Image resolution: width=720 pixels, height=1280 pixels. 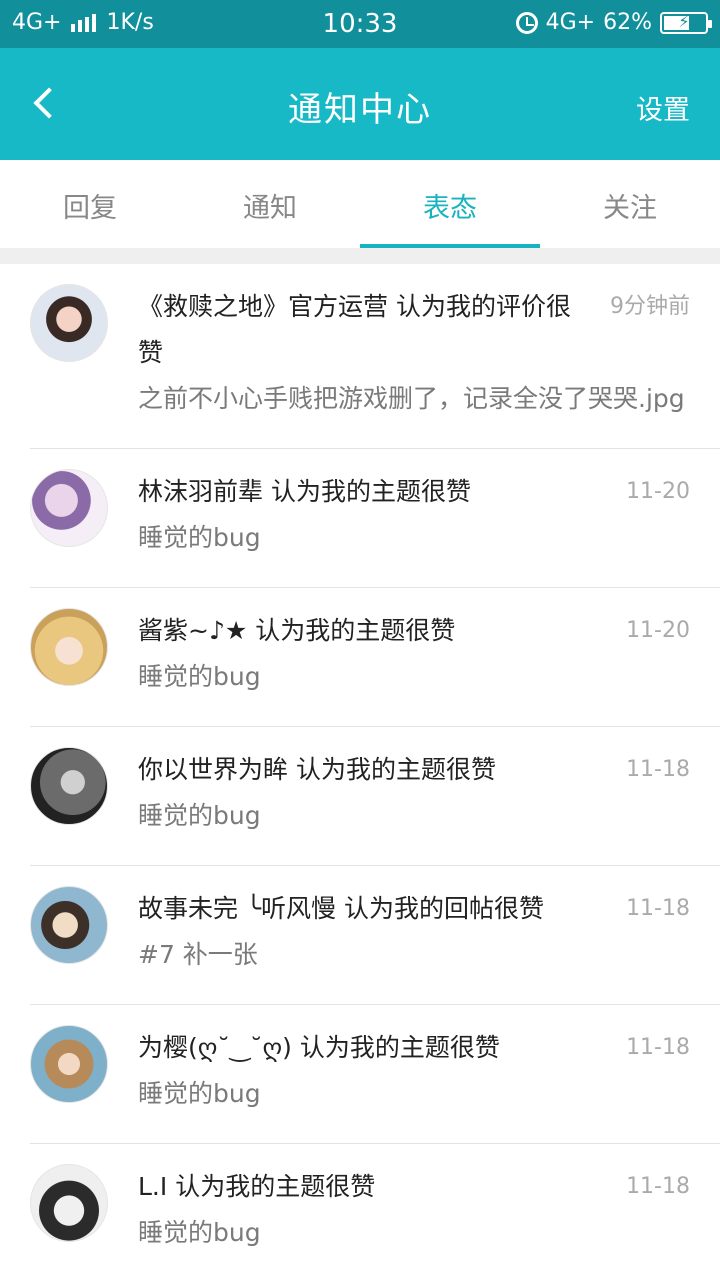 I want to click on alarm-icon, so click(x=526, y=22).